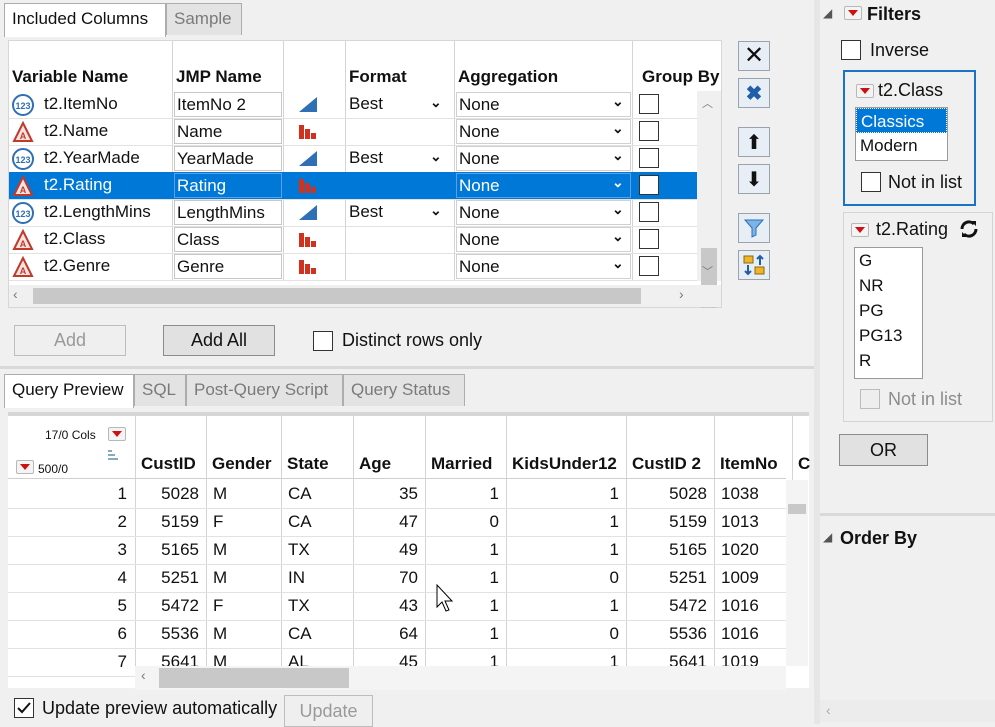 This screenshot has width=995, height=727. Describe the element at coordinates (323, 341) in the screenshot. I see `distinct-rows-checkbox` at that location.